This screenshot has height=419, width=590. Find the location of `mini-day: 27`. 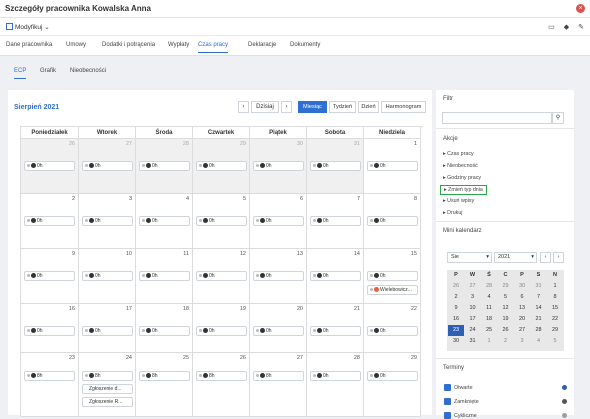

mini-day: 27 is located at coordinates (522, 330).